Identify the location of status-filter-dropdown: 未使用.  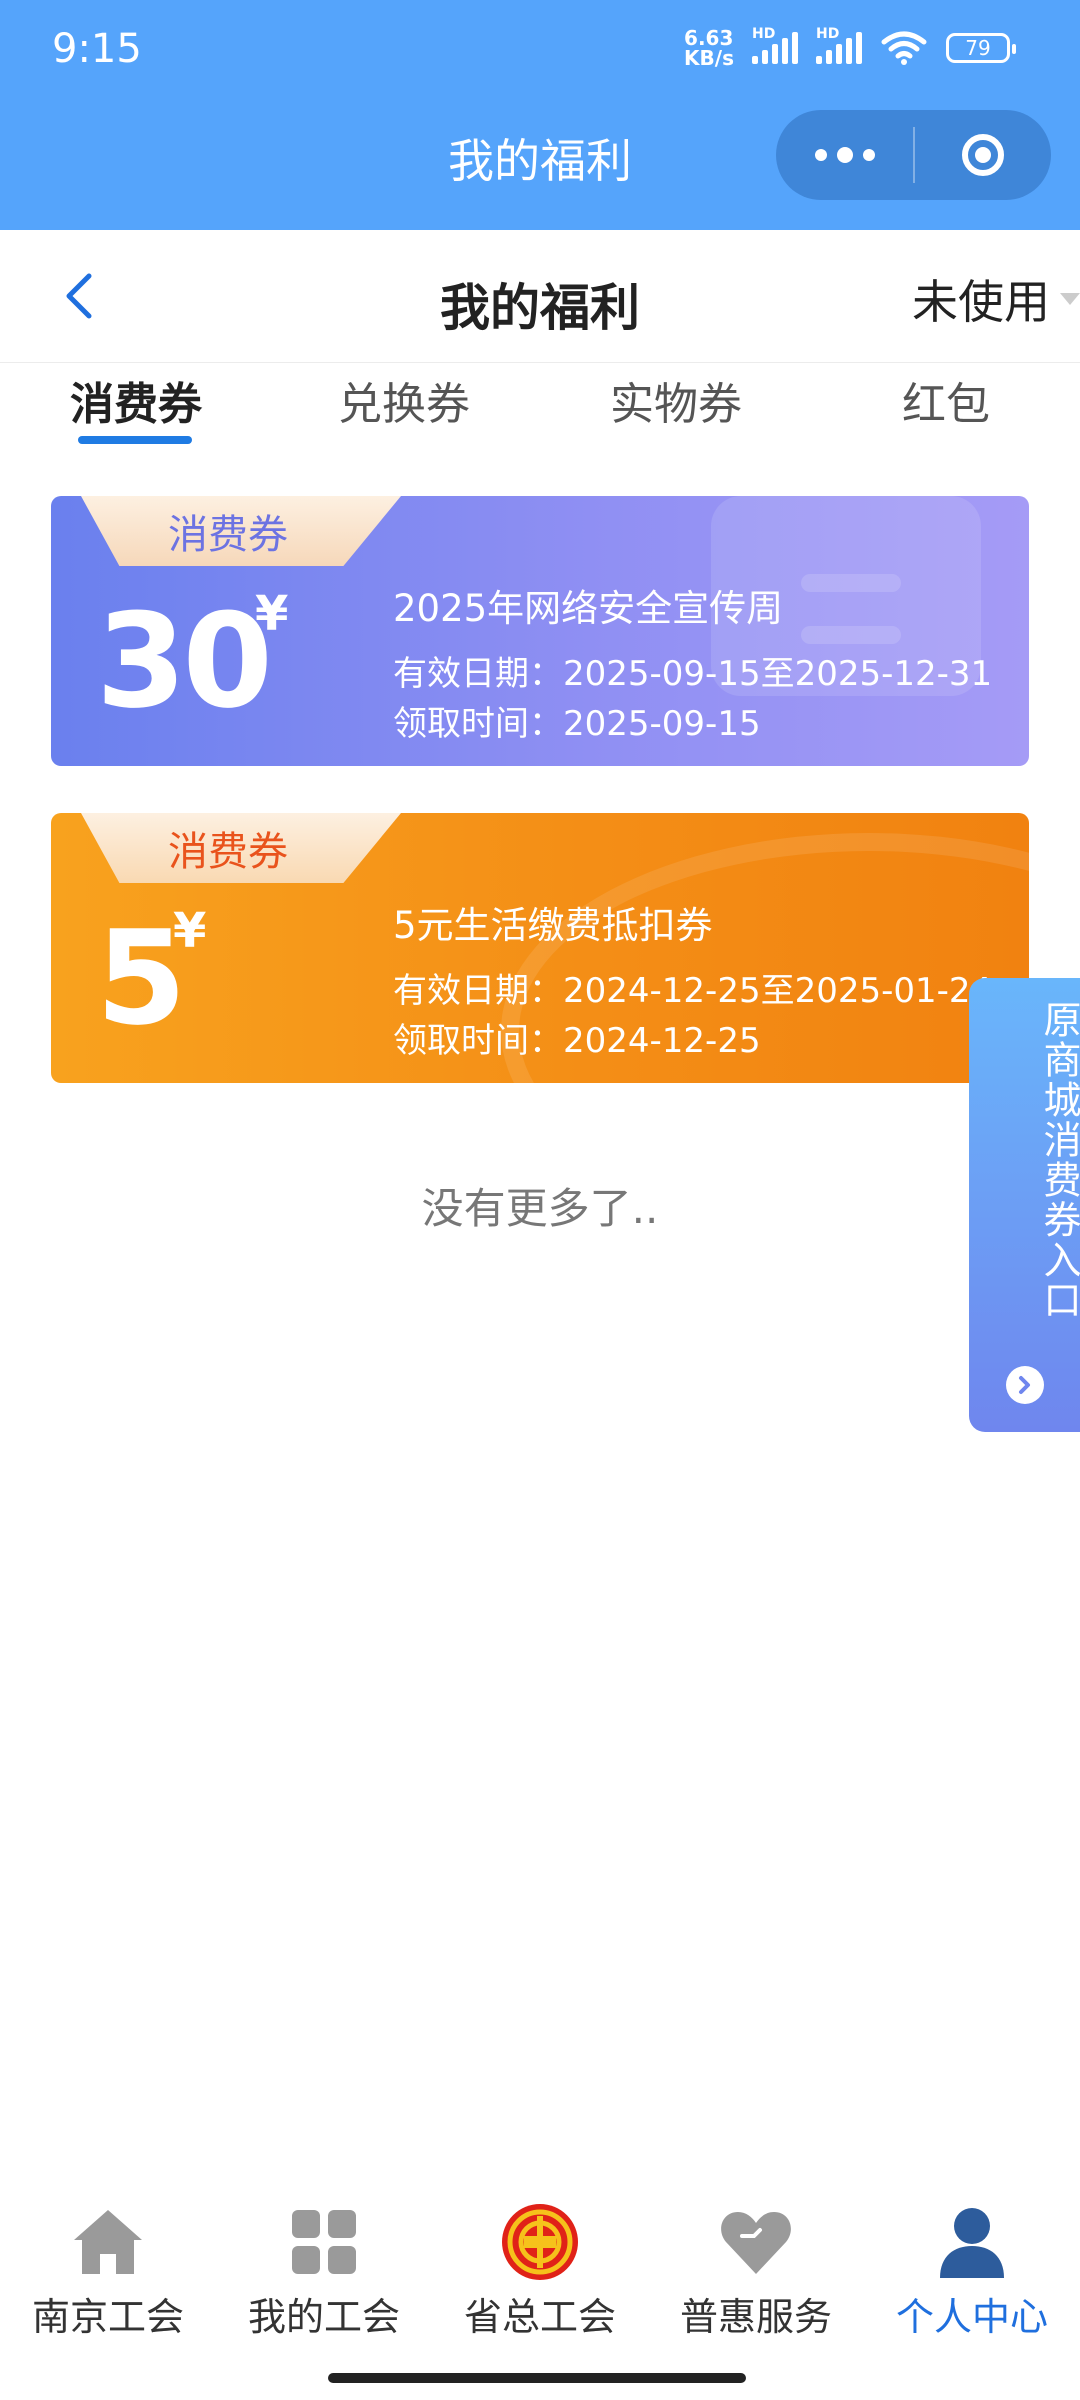
(996, 299).